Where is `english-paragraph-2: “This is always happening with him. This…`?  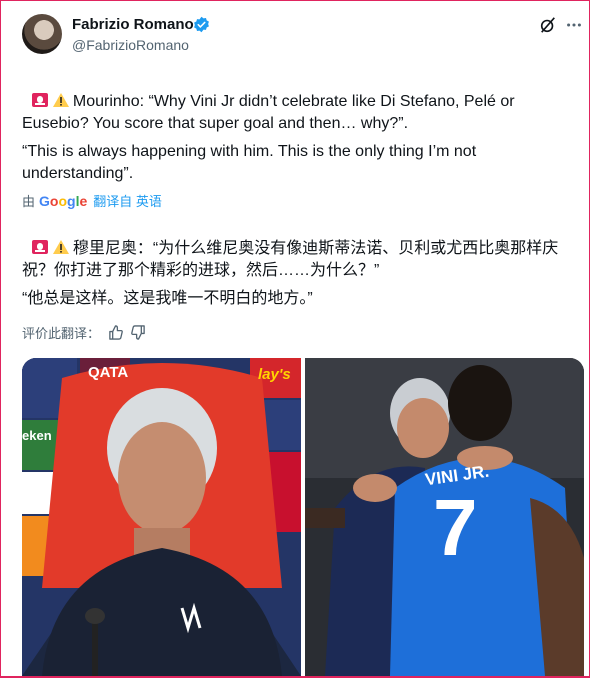 english-paragraph-2: “This is always happening with him. This… is located at coordinates (251, 162).